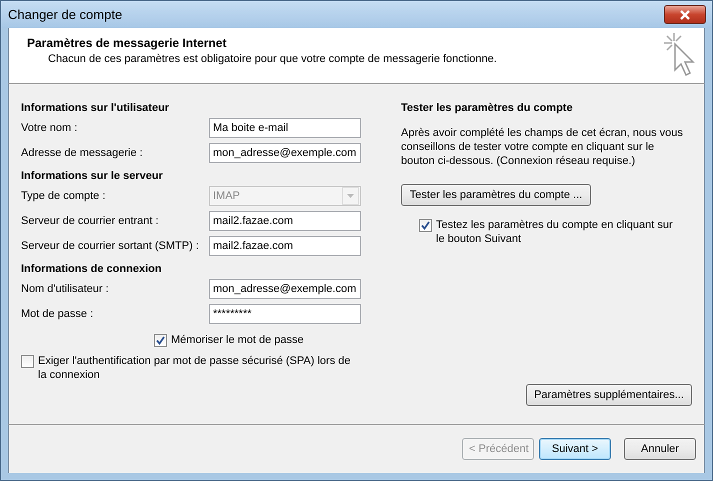 This screenshot has height=481, width=713. What do you see at coordinates (82, 153) in the screenshot?
I see `field-label: Adresse de messagerie :` at bounding box center [82, 153].